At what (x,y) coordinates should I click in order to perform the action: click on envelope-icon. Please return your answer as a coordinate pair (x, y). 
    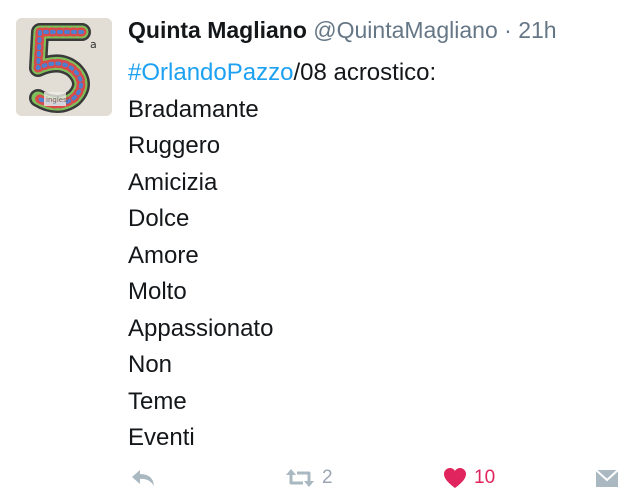
    Looking at the image, I should click on (607, 478).